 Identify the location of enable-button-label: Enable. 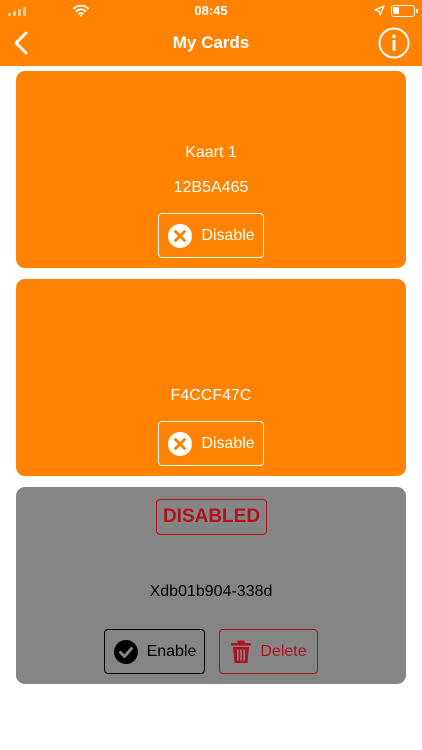
(171, 651).